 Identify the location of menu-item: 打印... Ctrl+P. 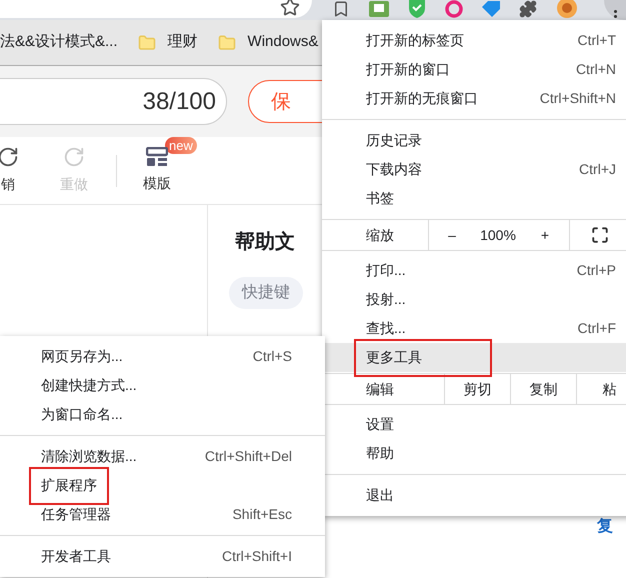
(474, 270).